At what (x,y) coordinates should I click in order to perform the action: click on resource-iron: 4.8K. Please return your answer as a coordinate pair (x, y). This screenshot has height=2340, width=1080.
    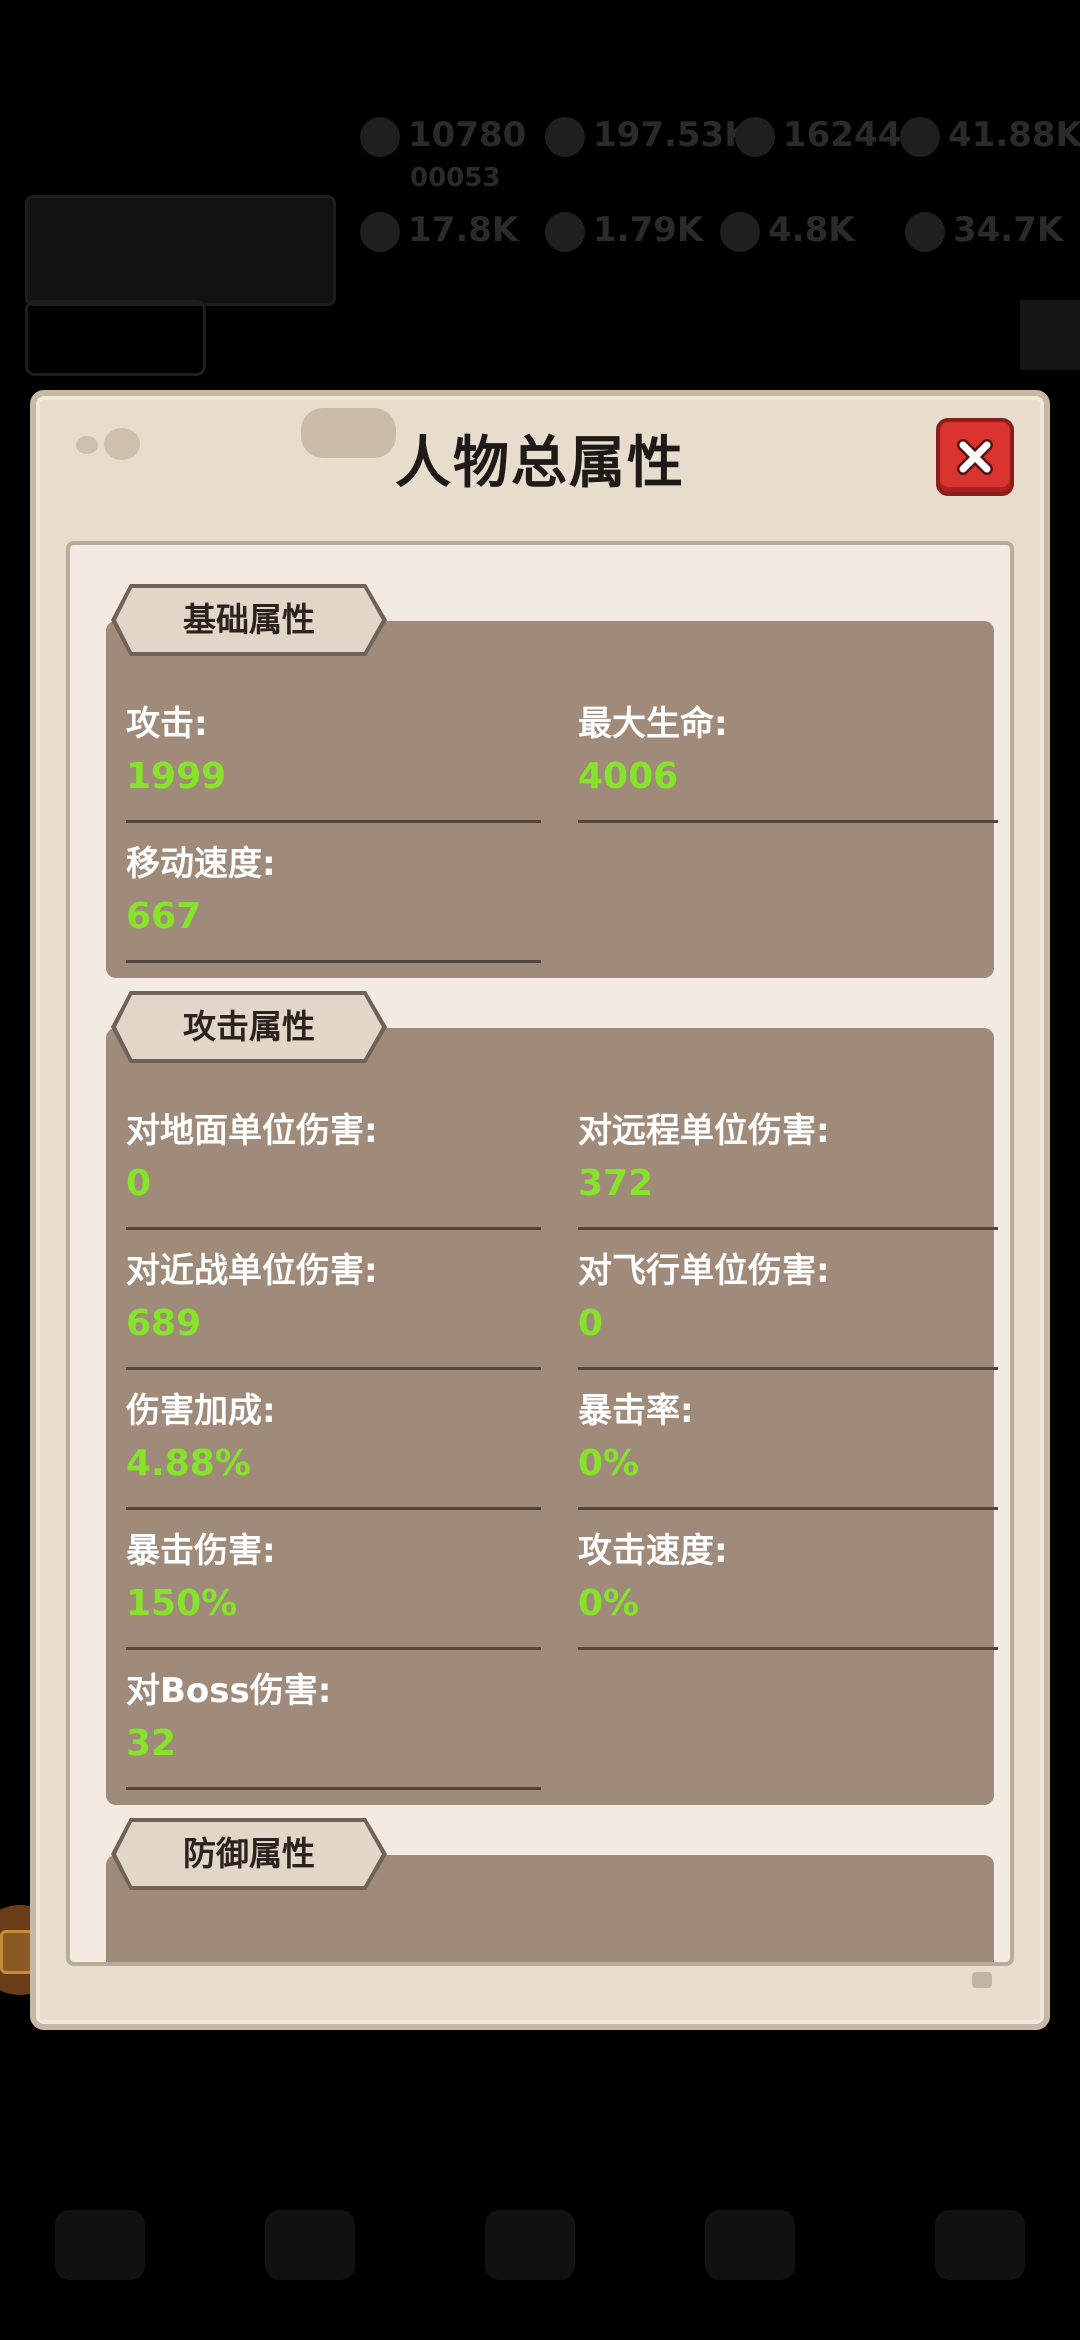
    Looking at the image, I should click on (787, 231).